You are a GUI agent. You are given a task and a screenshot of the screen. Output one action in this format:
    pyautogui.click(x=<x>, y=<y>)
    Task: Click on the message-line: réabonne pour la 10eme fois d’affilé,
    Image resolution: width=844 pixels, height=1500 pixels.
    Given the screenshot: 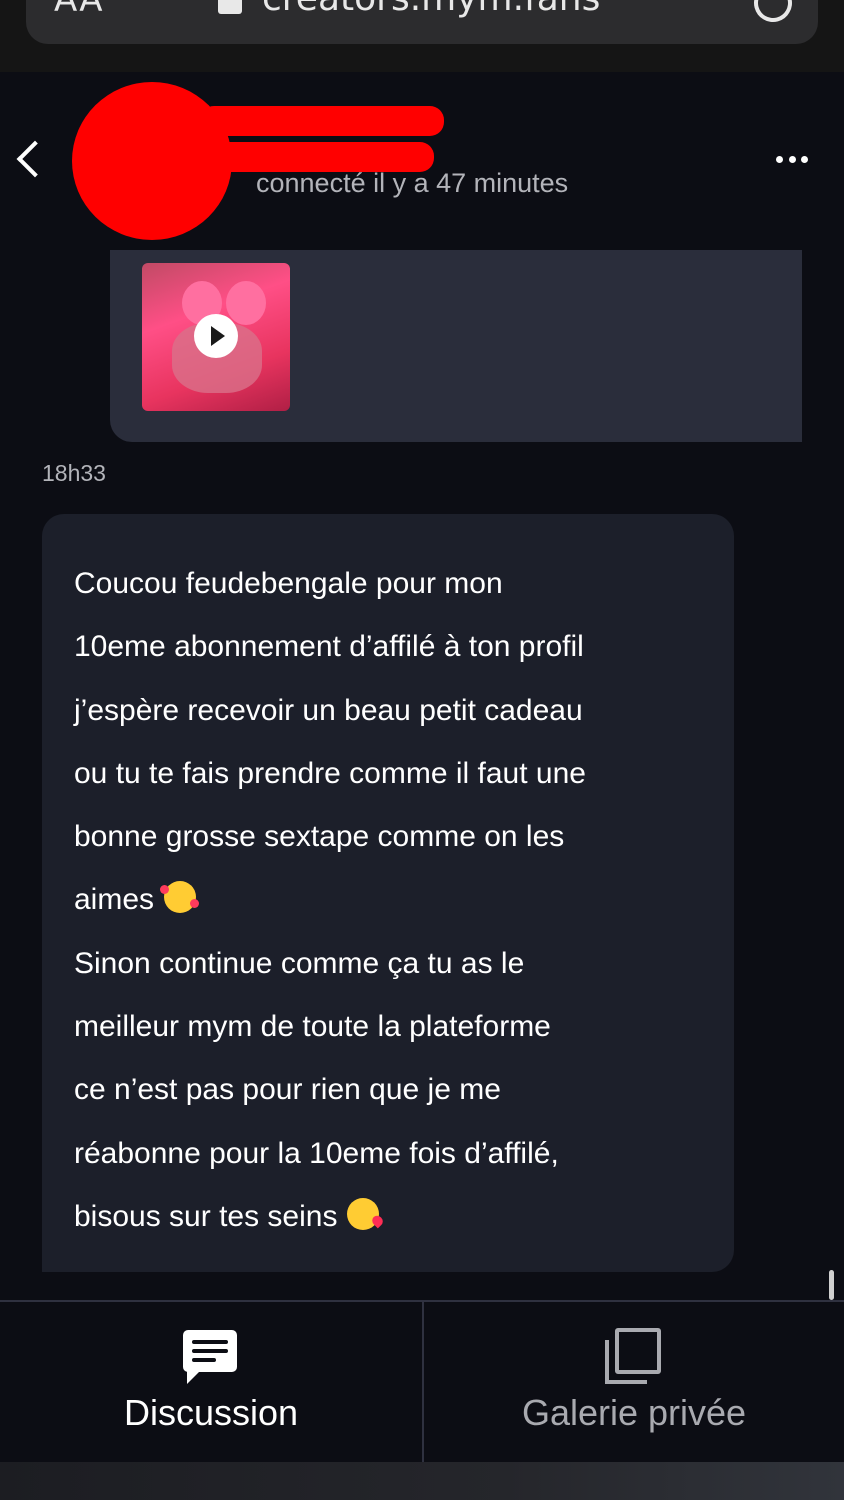 What is the action you would take?
    pyautogui.click(x=316, y=1153)
    